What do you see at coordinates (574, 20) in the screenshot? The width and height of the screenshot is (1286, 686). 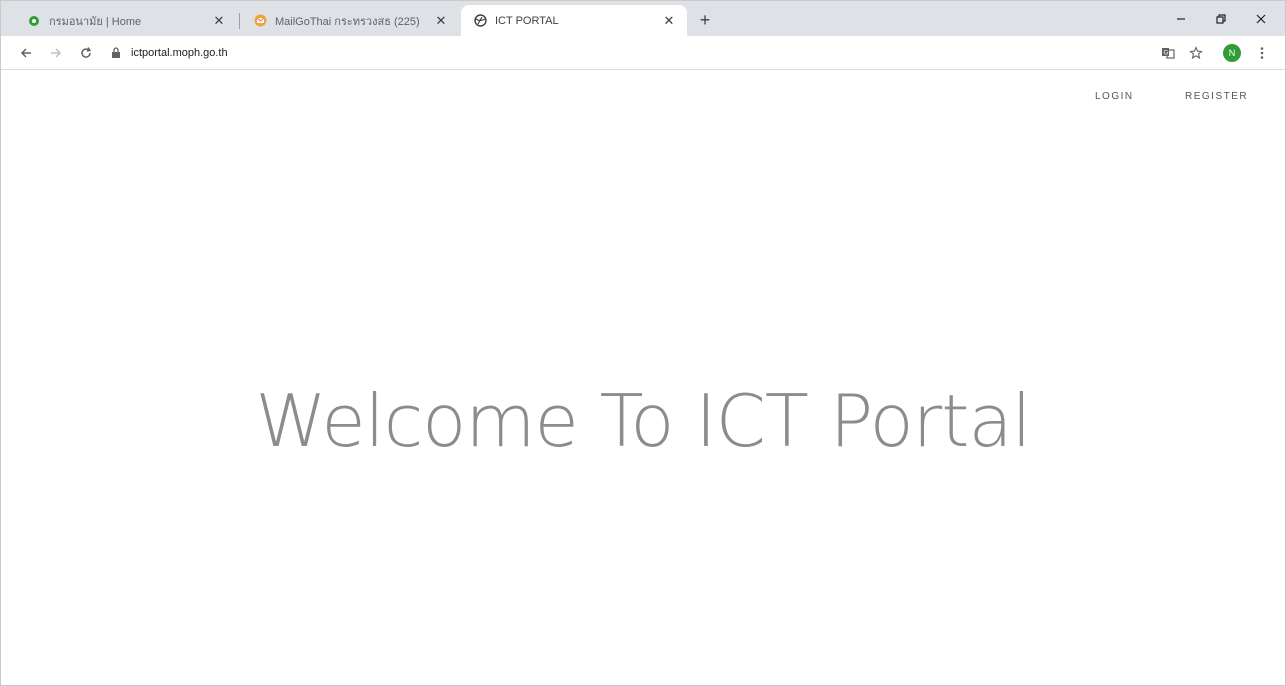 I see `tab-ict-portal: ICT PORTAL ✕` at bounding box center [574, 20].